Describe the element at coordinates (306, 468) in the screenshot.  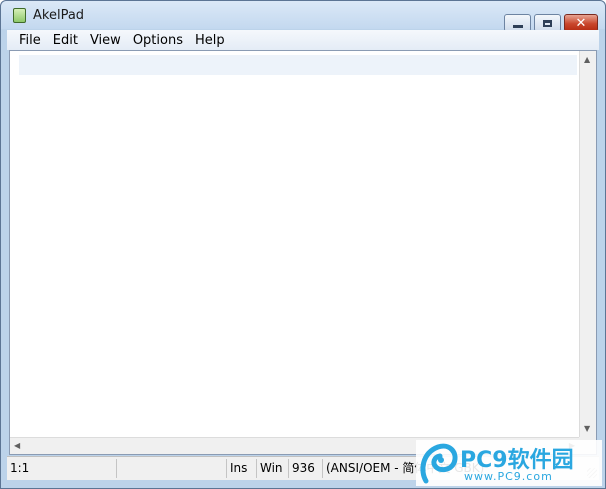
I see `status-codepage: 936` at that location.